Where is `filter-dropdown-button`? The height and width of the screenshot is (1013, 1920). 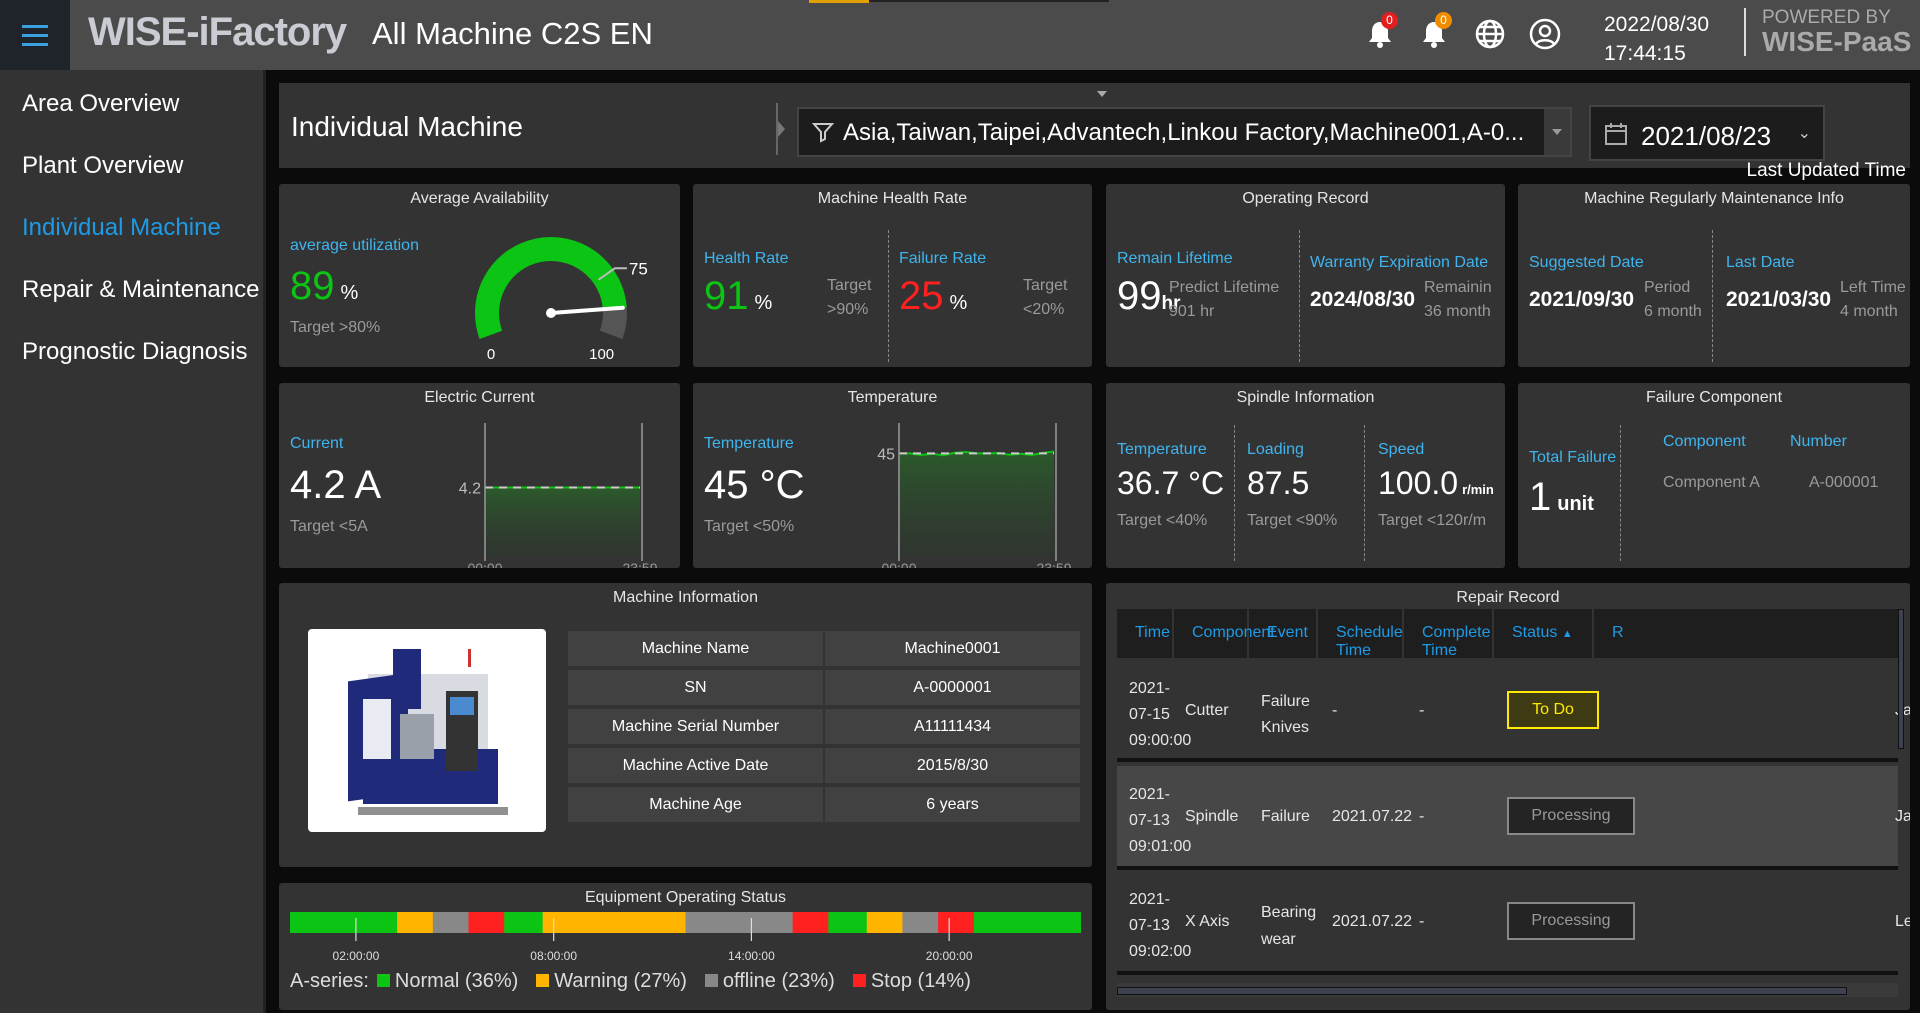 filter-dropdown-button is located at coordinates (1557, 132).